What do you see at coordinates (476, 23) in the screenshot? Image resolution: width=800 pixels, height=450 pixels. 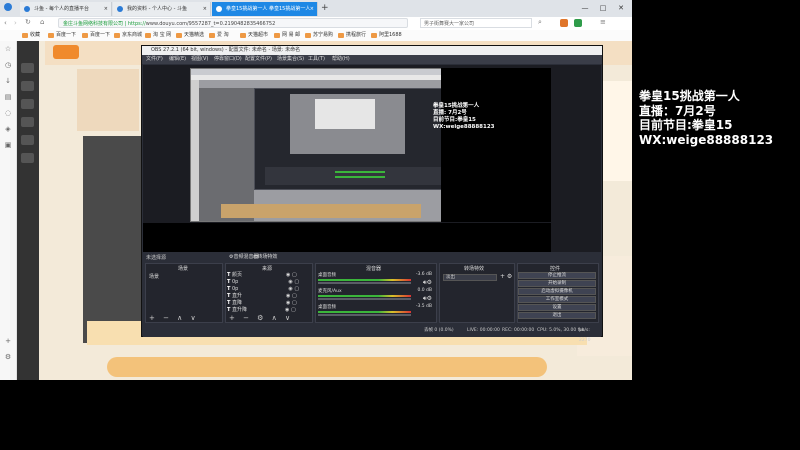 I see `search-input: 男子街舞赛大一家公司` at bounding box center [476, 23].